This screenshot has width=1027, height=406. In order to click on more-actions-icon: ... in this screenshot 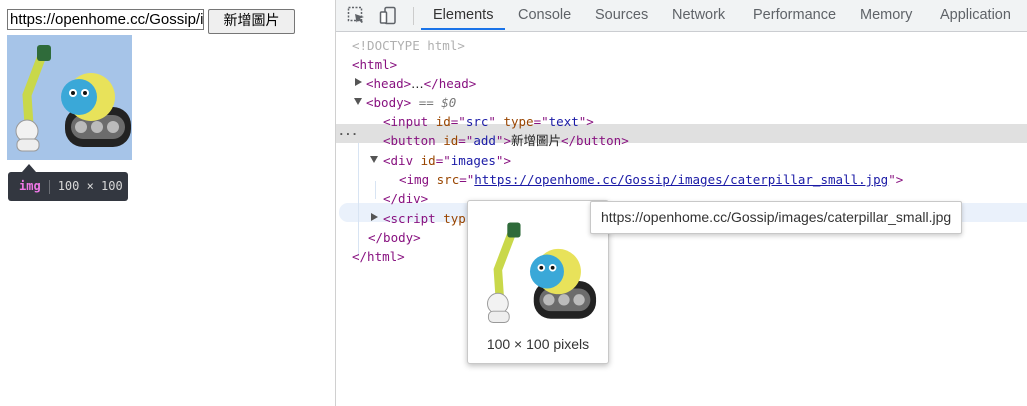, I will do `click(348, 131)`.